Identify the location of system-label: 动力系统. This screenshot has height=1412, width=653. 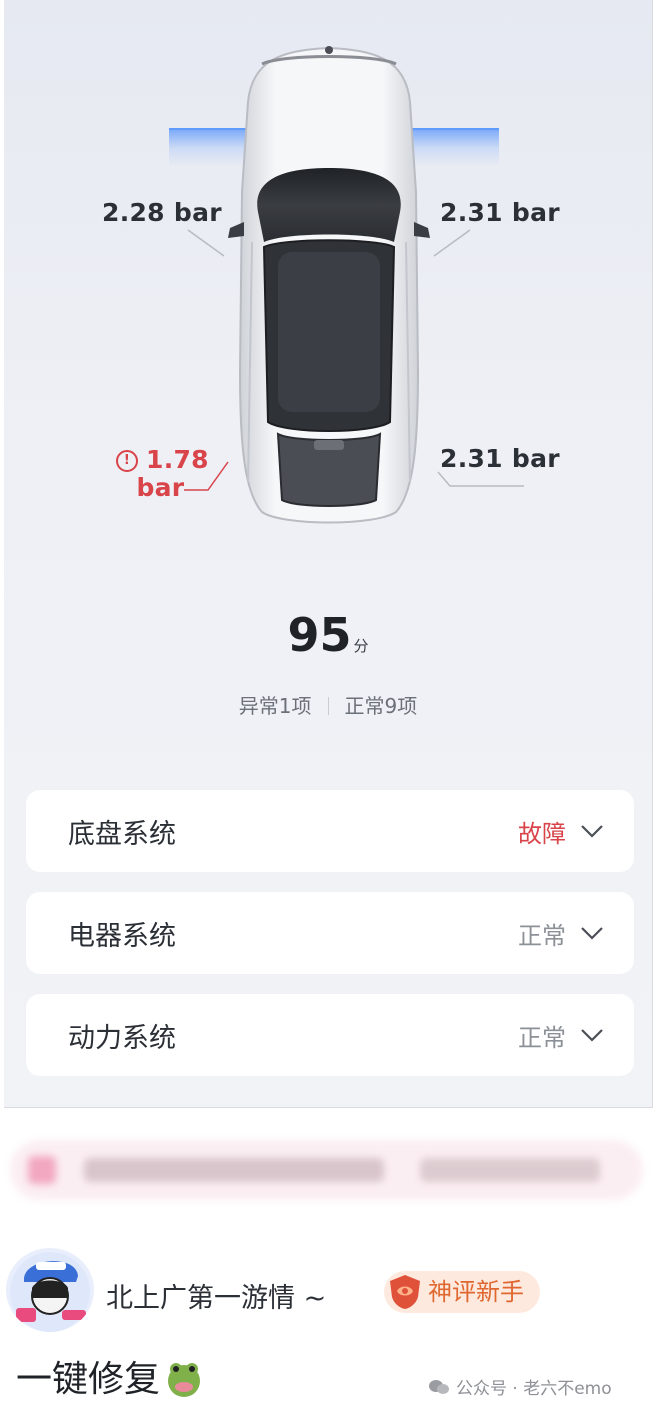
(122, 1038).